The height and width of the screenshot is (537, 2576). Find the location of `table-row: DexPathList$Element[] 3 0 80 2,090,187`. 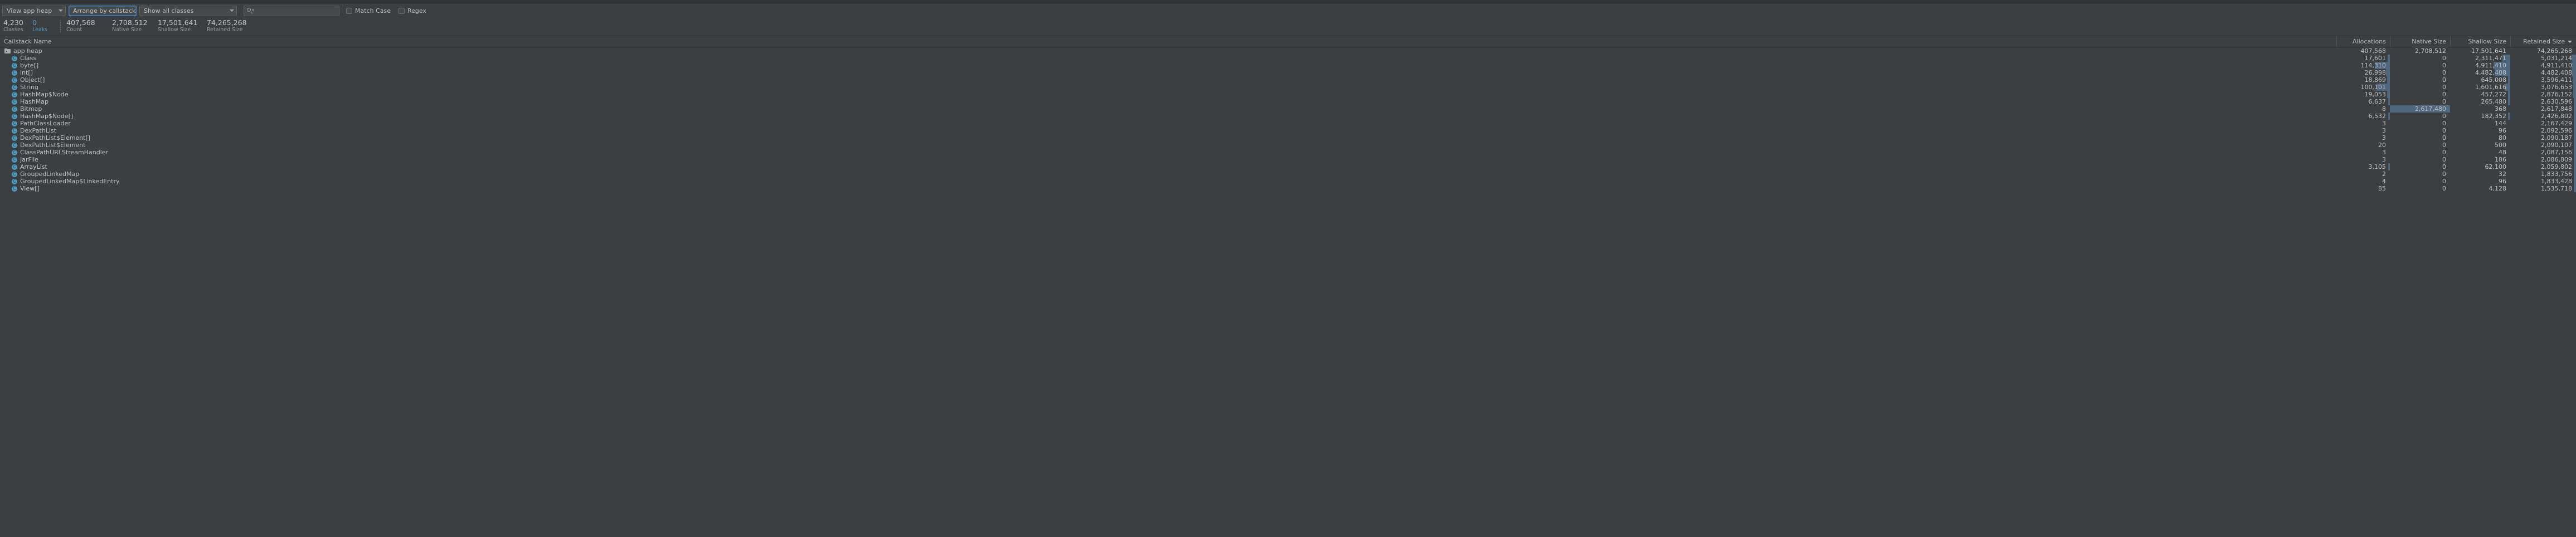

table-row: DexPathList$Element[] 3 0 80 2,090,187 is located at coordinates (1288, 137).